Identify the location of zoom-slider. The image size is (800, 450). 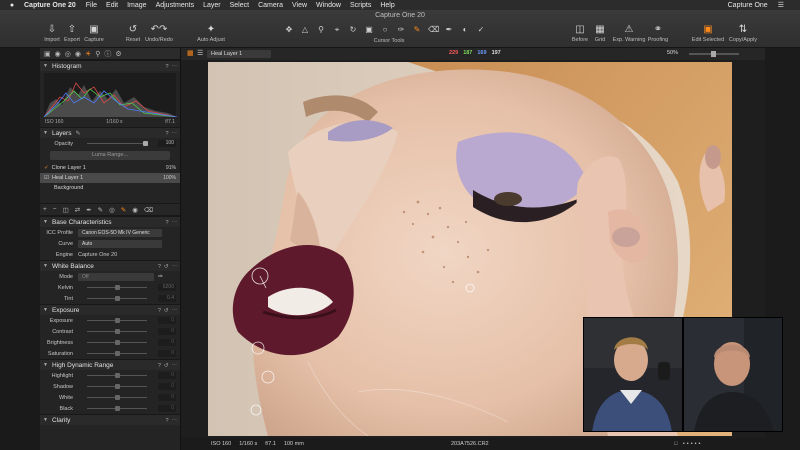
(714, 54).